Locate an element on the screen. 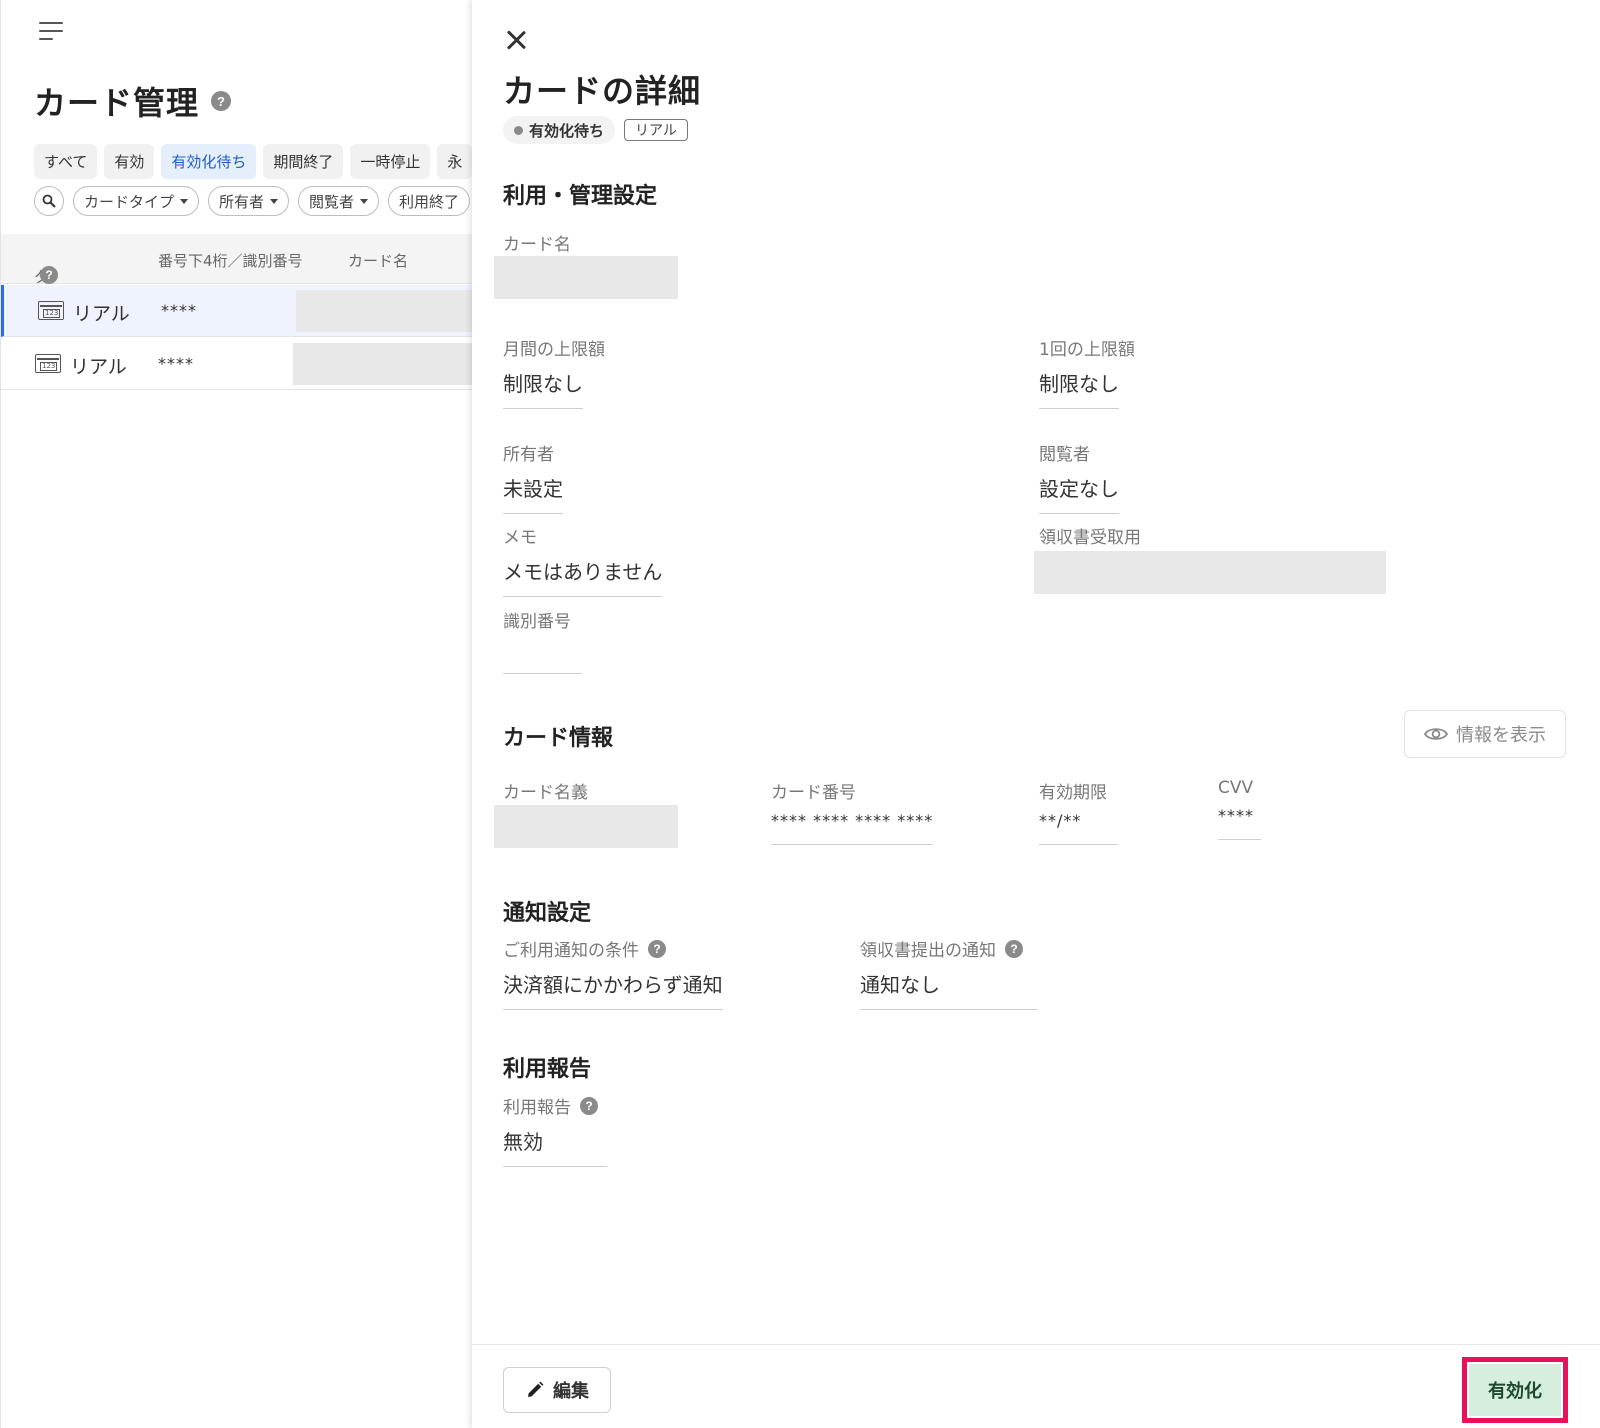 This screenshot has width=1600, height=1428. search-button is located at coordinates (49, 201).